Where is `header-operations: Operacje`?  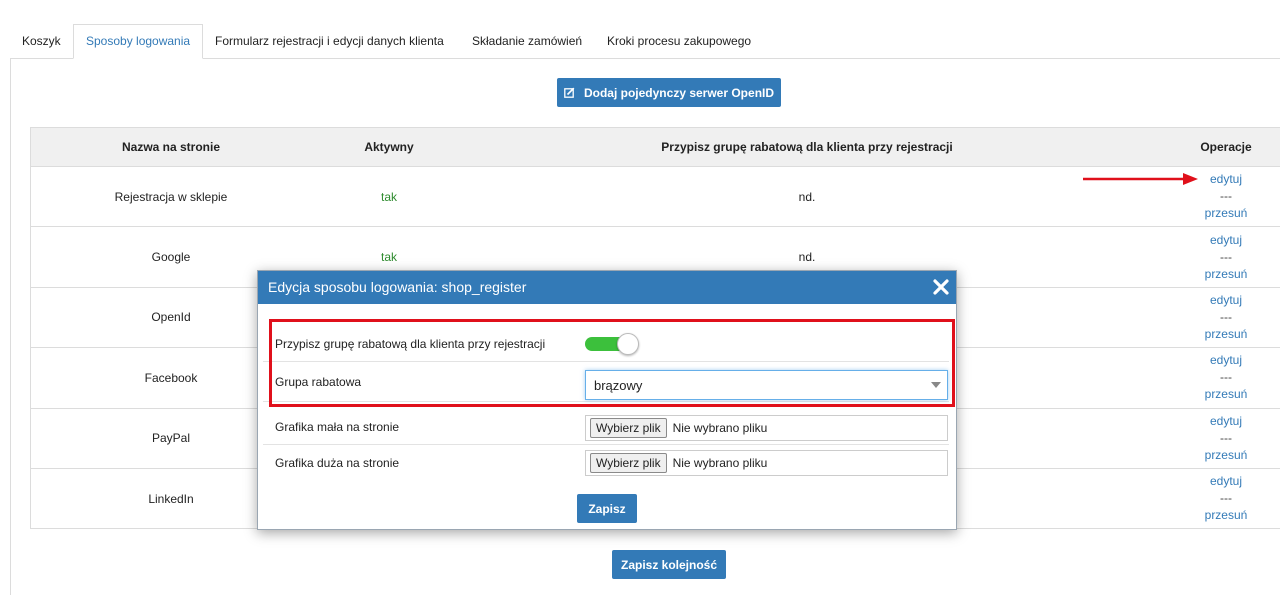 header-operations: Operacje is located at coordinates (1226, 147).